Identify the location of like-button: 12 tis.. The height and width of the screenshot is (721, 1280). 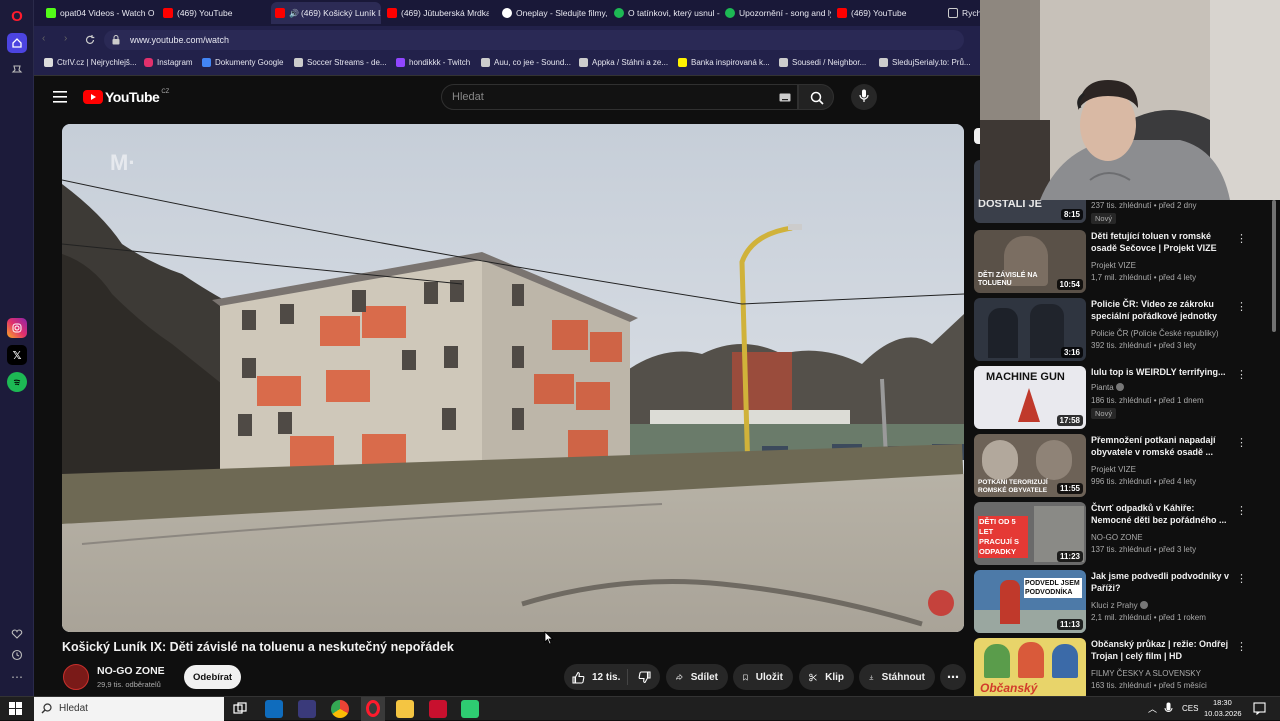
(596, 677).